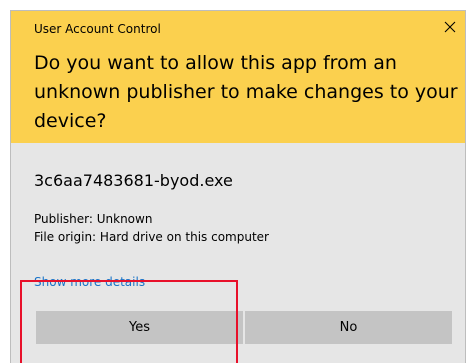 This screenshot has height=363, width=476. I want to click on publisher-text: Publisher: Unknown, so click(93, 219).